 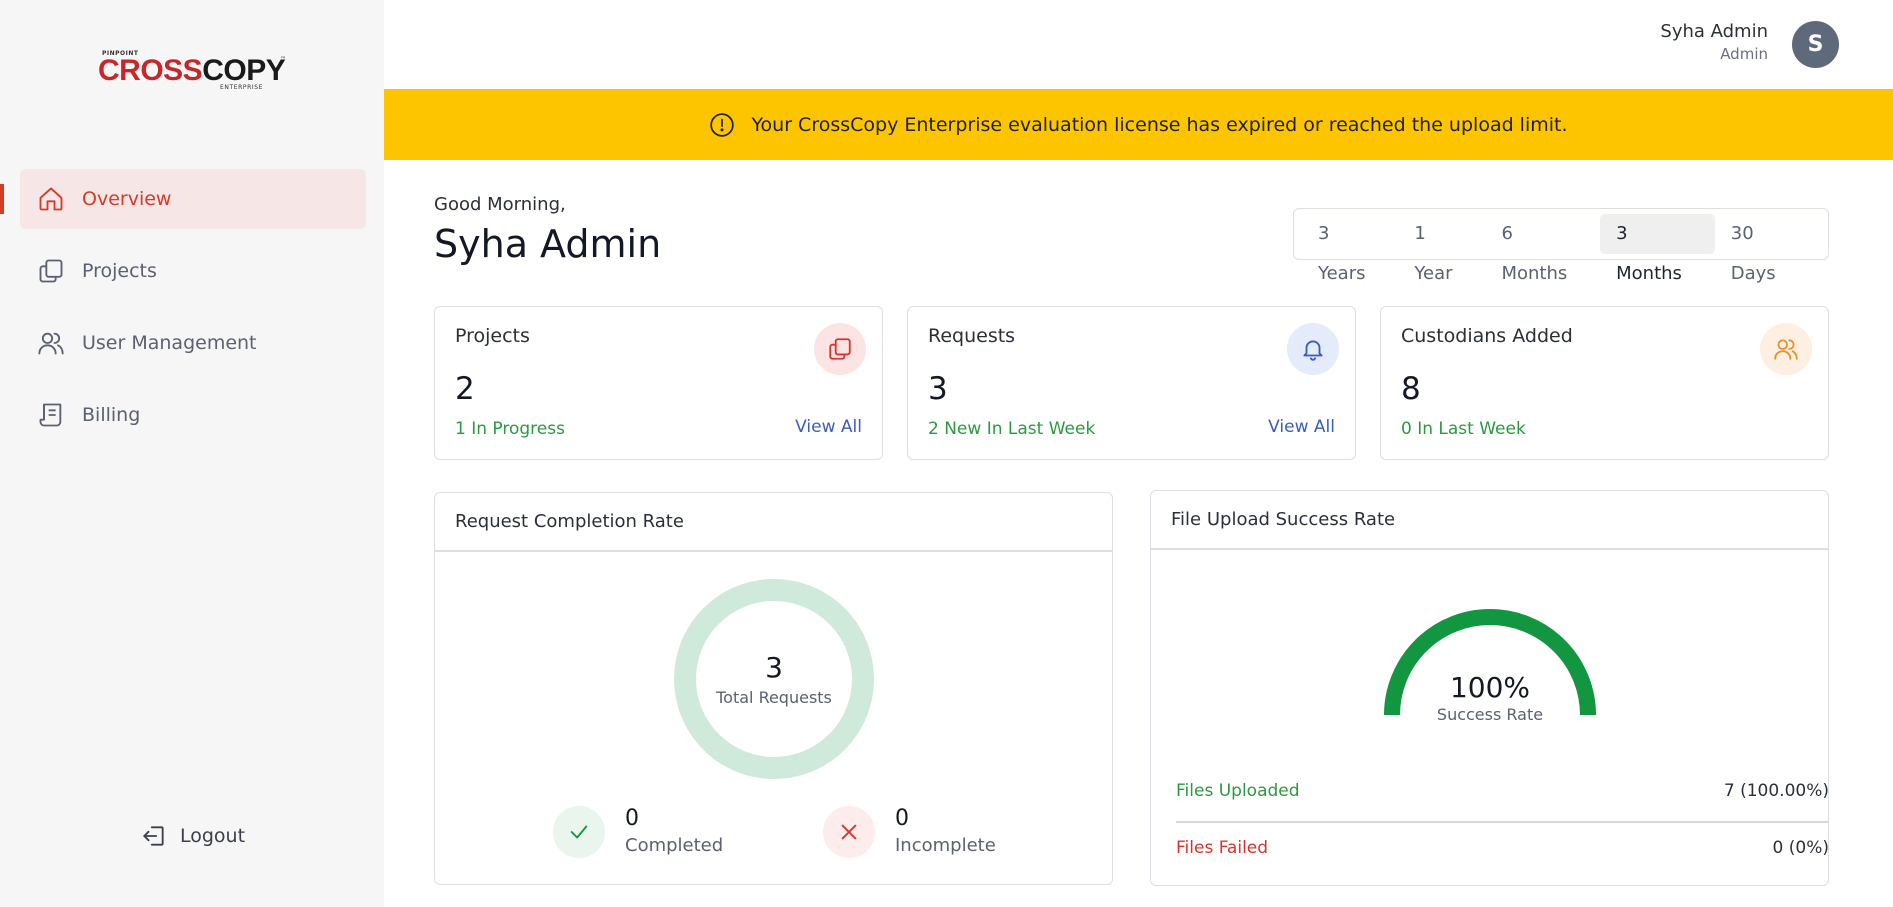 I want to click on range-30-days: 30 Days, so click(x=1767, y=249).